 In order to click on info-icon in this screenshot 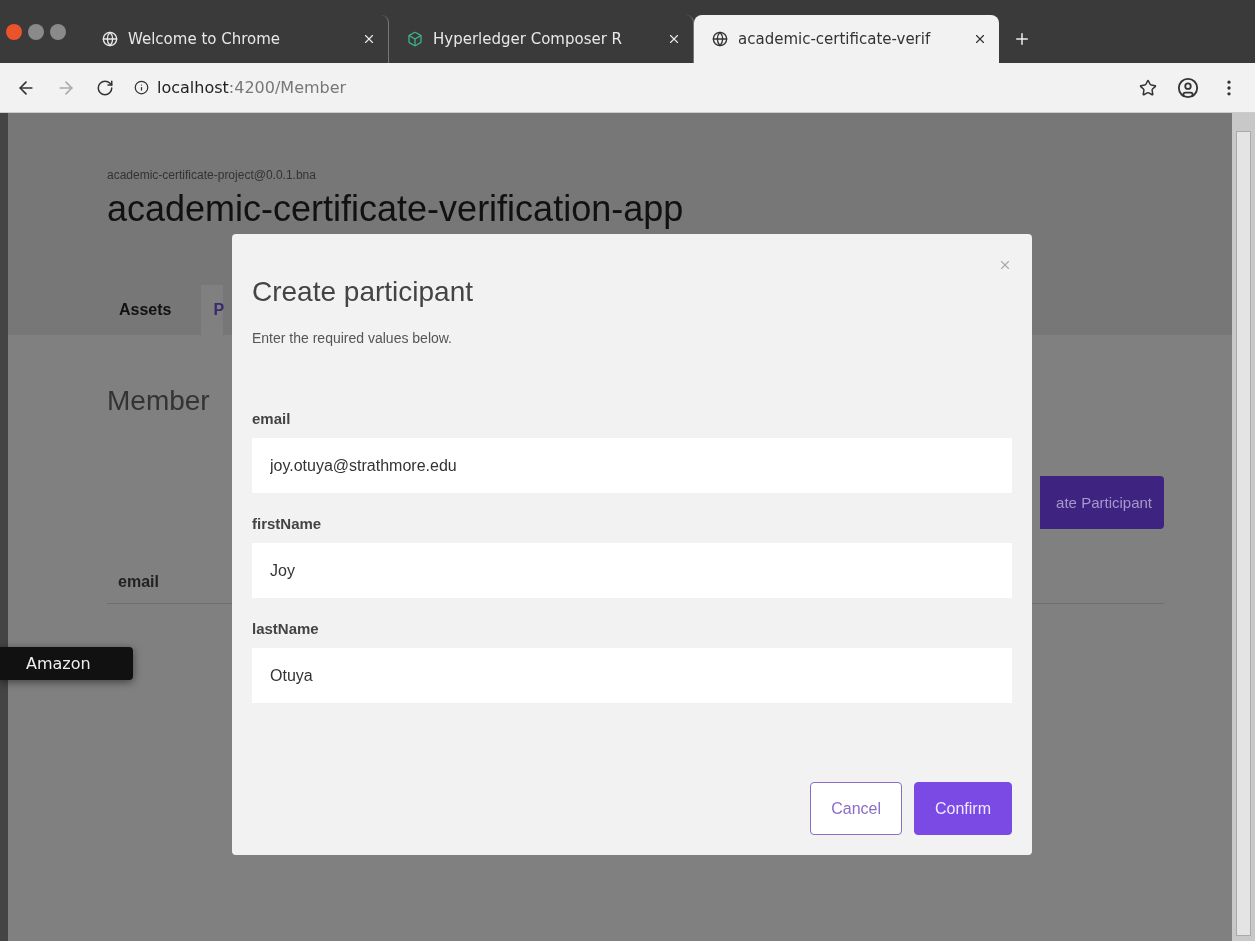, I will do `click(141, 87)`.